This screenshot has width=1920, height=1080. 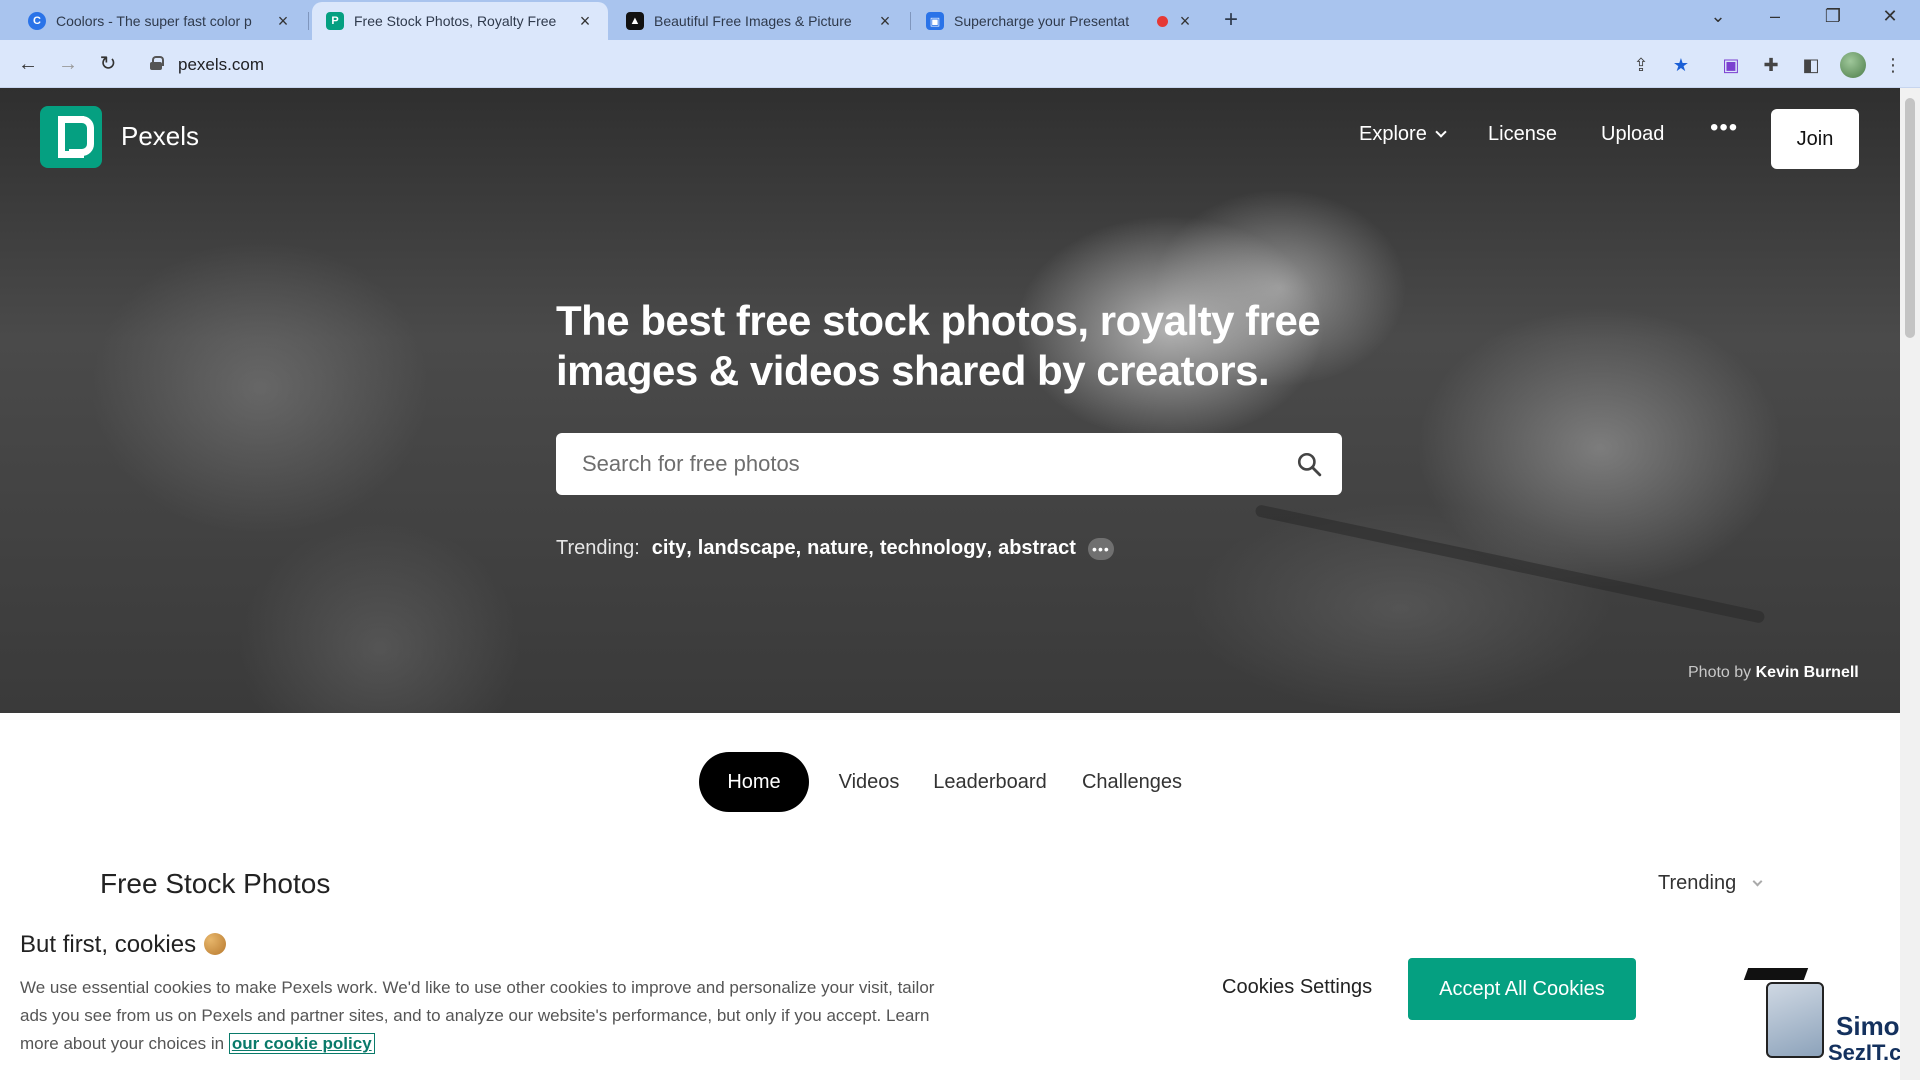 I want to click on simonsezit-watermark: Simon SezIT.com, so click(x=1828, y=1020).